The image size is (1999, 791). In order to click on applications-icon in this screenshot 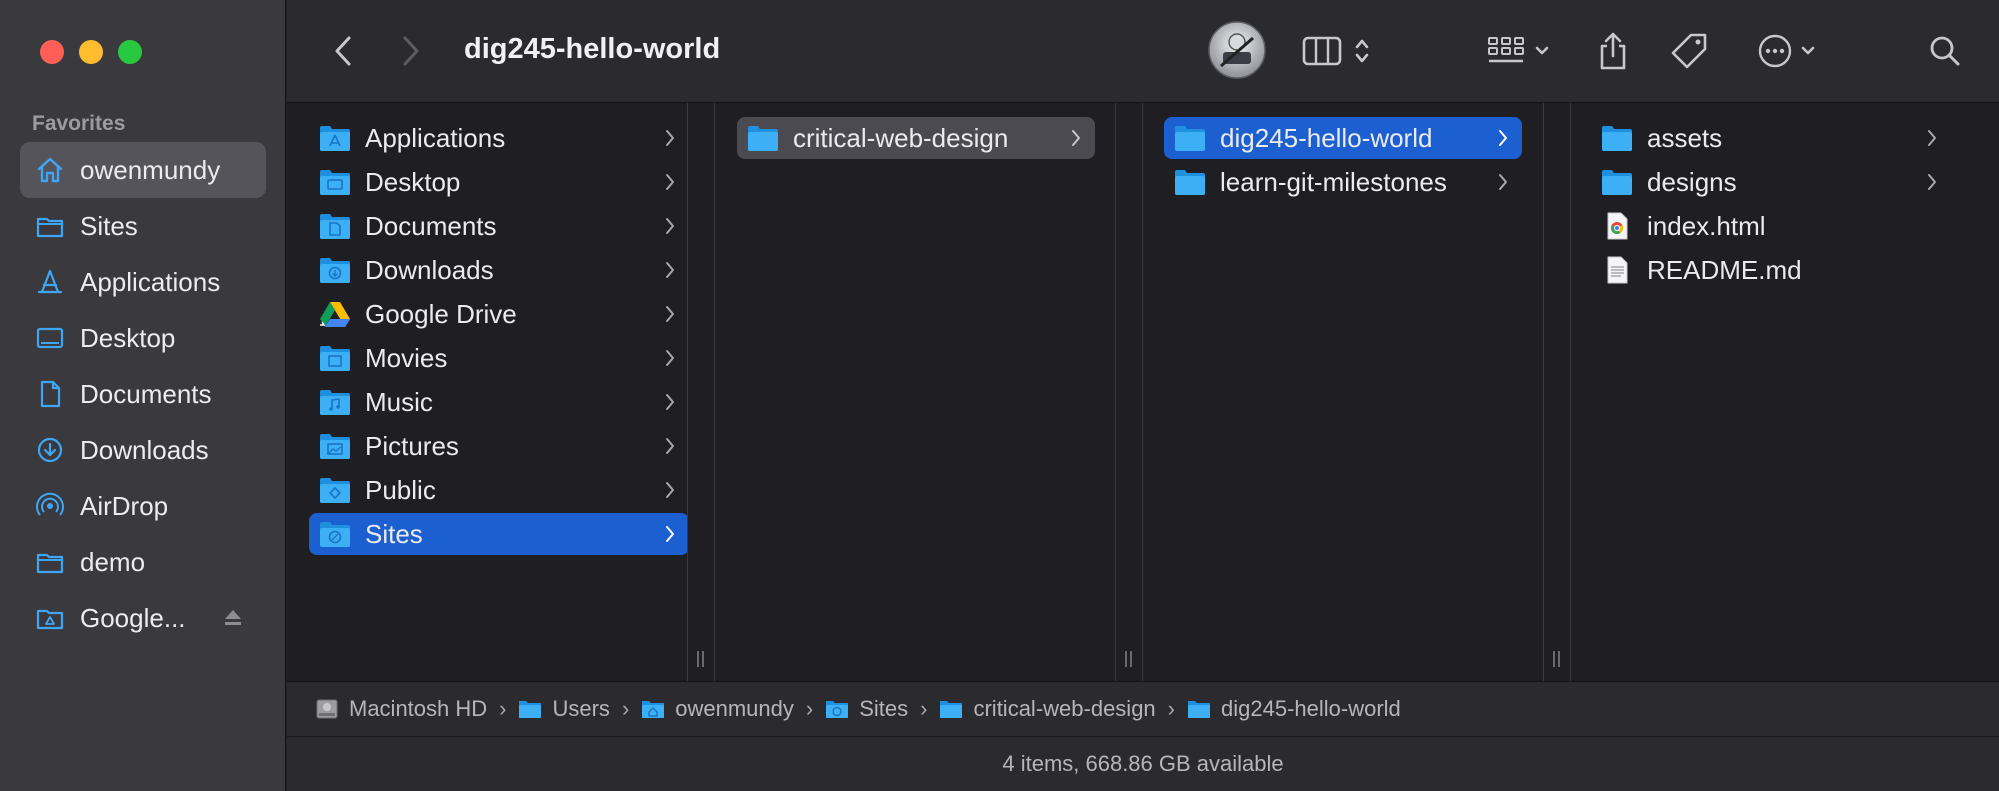, I will do `click(50, 282)`.